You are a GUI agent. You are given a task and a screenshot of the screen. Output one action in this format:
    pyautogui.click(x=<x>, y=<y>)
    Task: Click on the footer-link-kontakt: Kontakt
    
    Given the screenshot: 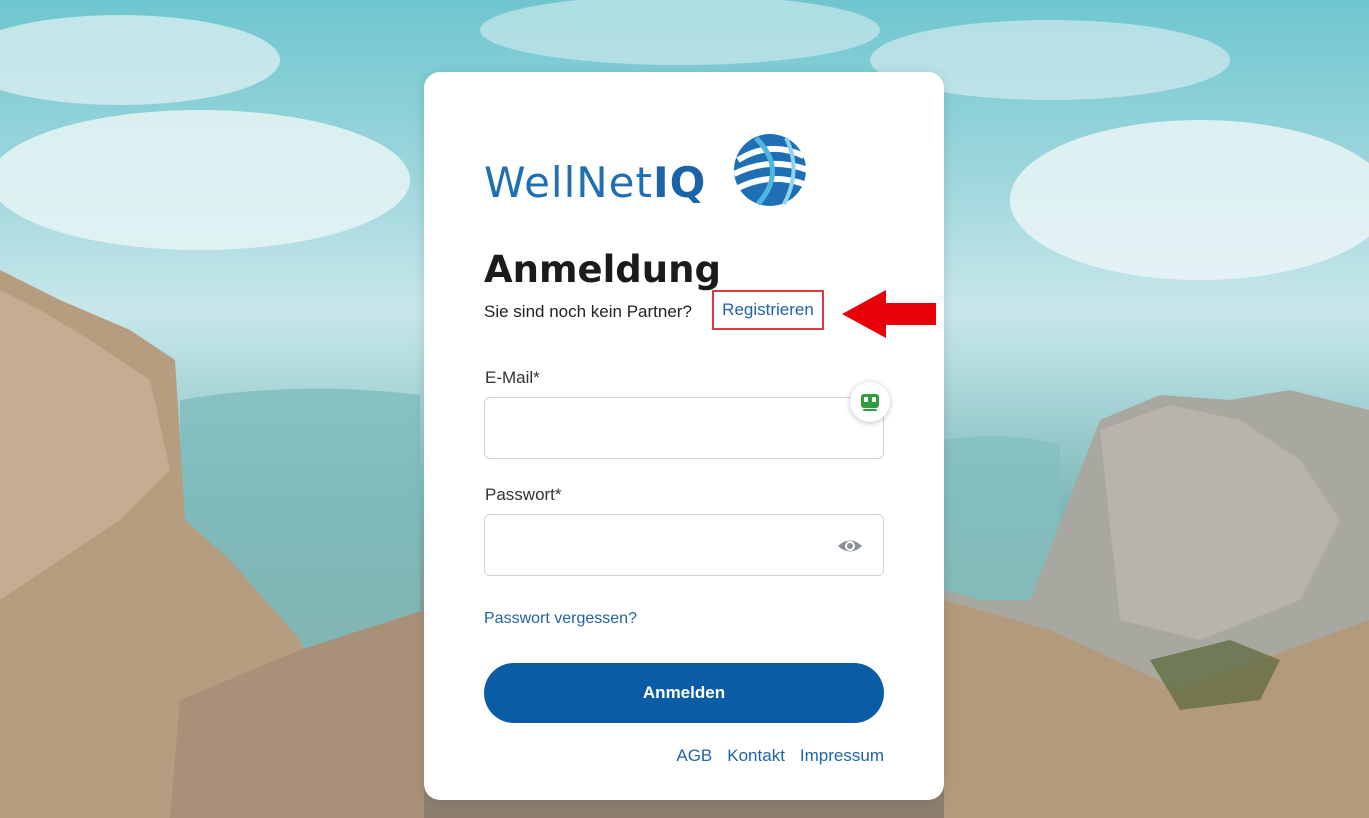 What is the action you would take?
    pyautogui.click(x=756, y=756)
    